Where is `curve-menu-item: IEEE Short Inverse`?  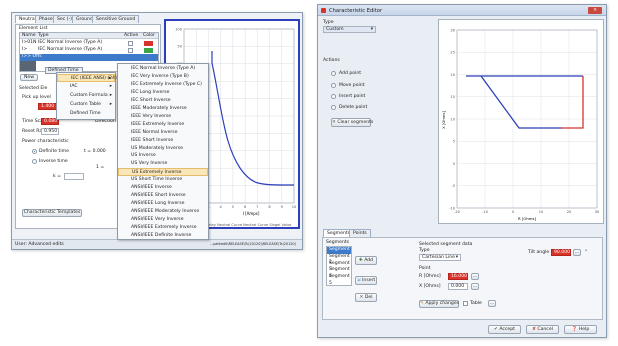
curve-menu-item: IEEE Short Inverse is located at coordinates (163, 141).